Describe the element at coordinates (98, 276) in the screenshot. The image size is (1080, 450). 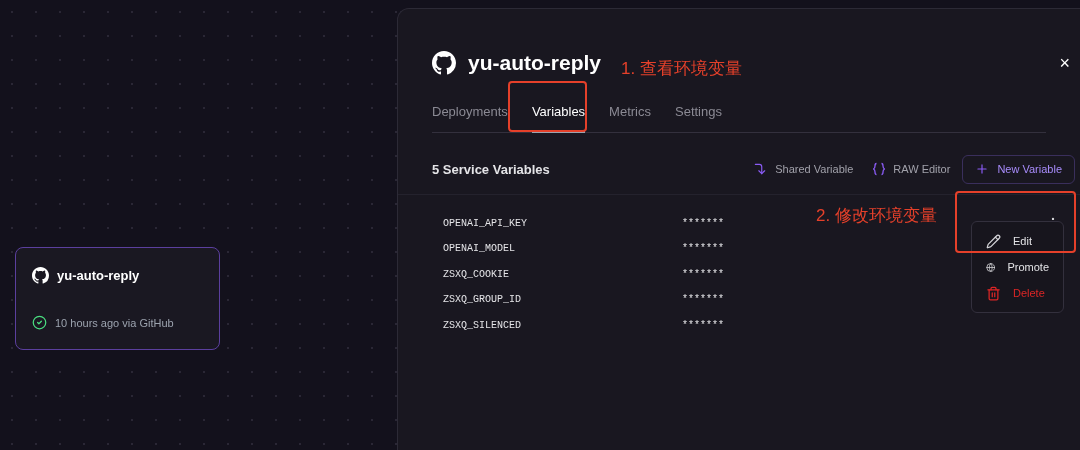
I see `service-name: yu-auto-reply` at that location.